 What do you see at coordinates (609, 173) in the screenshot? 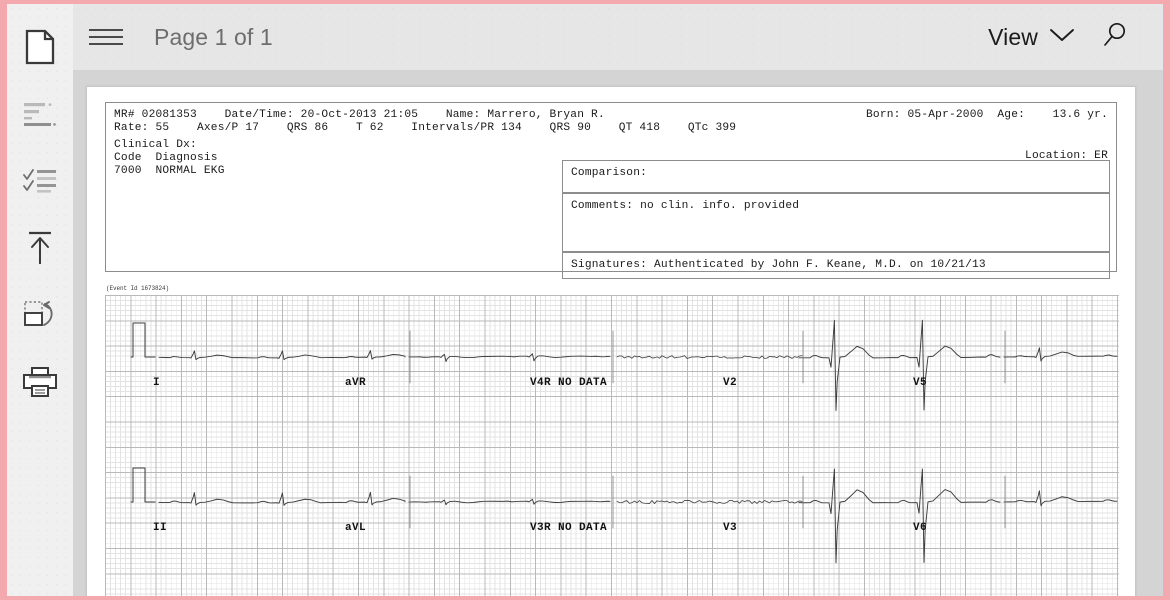
I see `comparison-text: Comparison:` at bounding box center [609, 173].